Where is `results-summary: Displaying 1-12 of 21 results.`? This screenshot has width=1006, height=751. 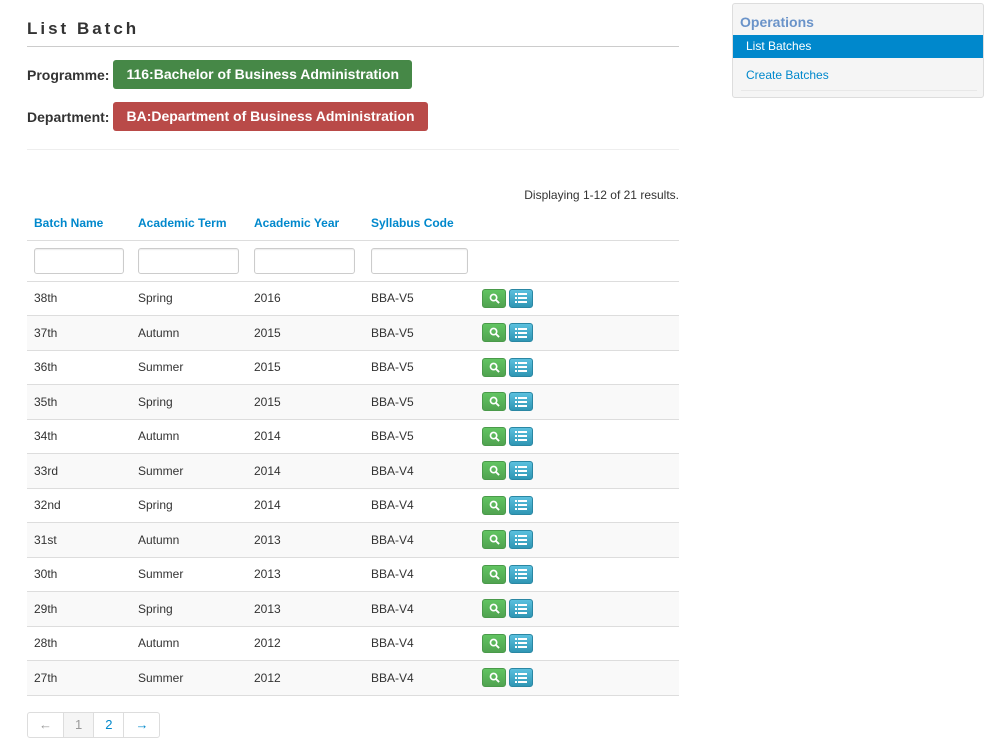 results-summary: Displaying 1-12 of 21 results. is located at coordinates (601, 195).